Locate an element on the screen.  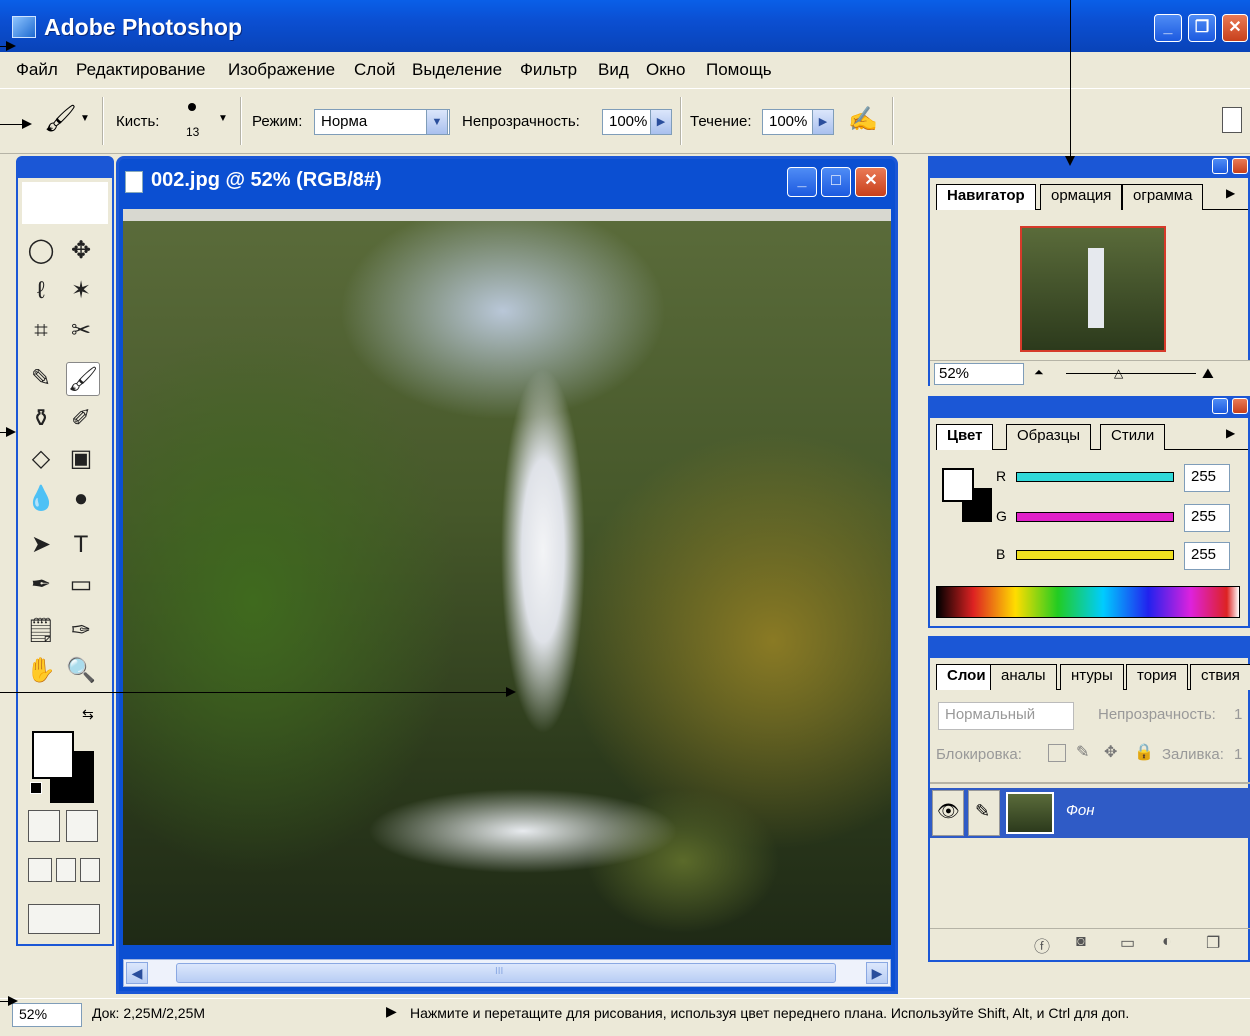
marquee-tool-icon: ◯ is located at coordinates (41, 251).